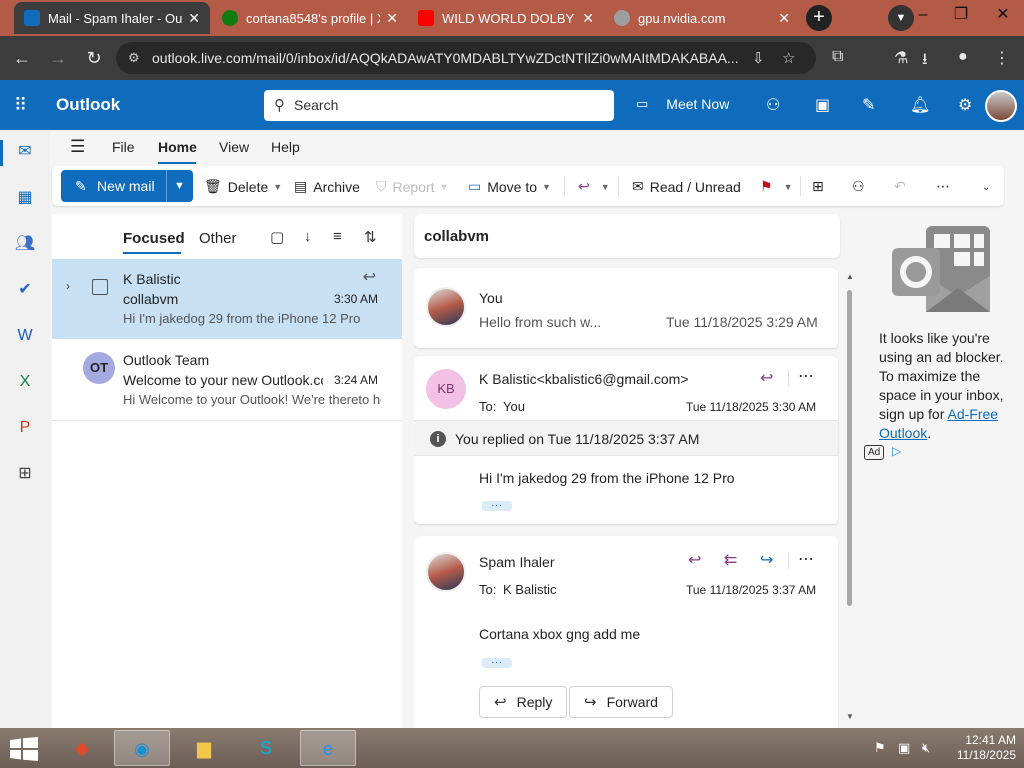 This screenshot has width=1024, height=768. What do you see at coordinates (509, 186) in the screenshot?
I see `move-to-button: ▭ Move to ▼` at bounding box center [509, 186].